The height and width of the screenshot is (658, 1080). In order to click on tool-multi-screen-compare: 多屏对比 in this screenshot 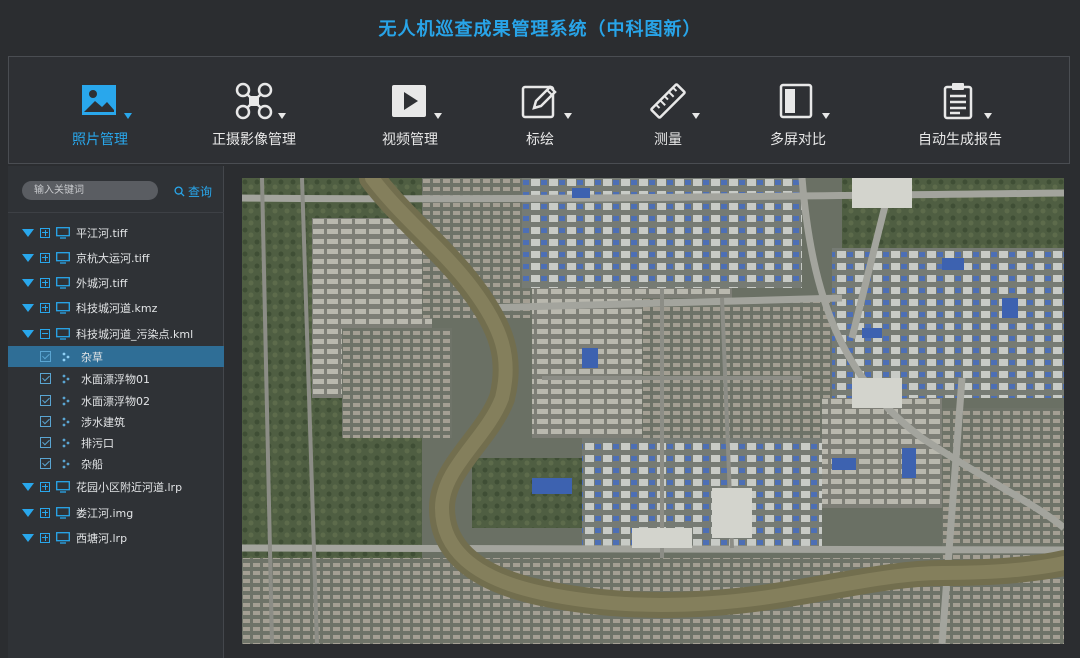, I will do `click(798, 110)`.